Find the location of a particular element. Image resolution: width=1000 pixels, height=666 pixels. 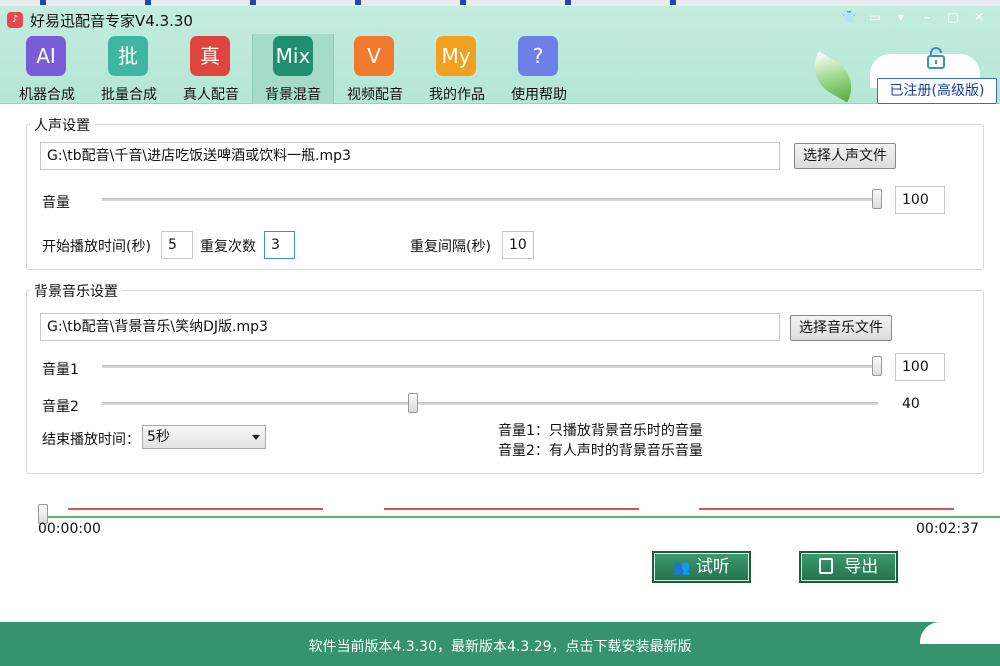

start-time-label: 开始播放时间(秒) is located at coordinates (96, 247).